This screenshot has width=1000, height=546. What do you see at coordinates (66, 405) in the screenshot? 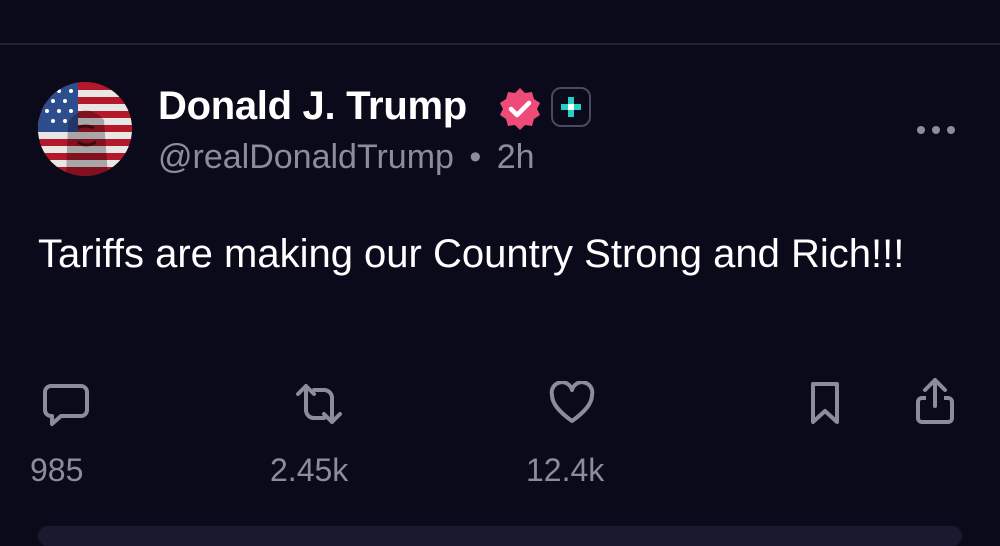
I see `comment-icon` at bounding box center [66, 405].